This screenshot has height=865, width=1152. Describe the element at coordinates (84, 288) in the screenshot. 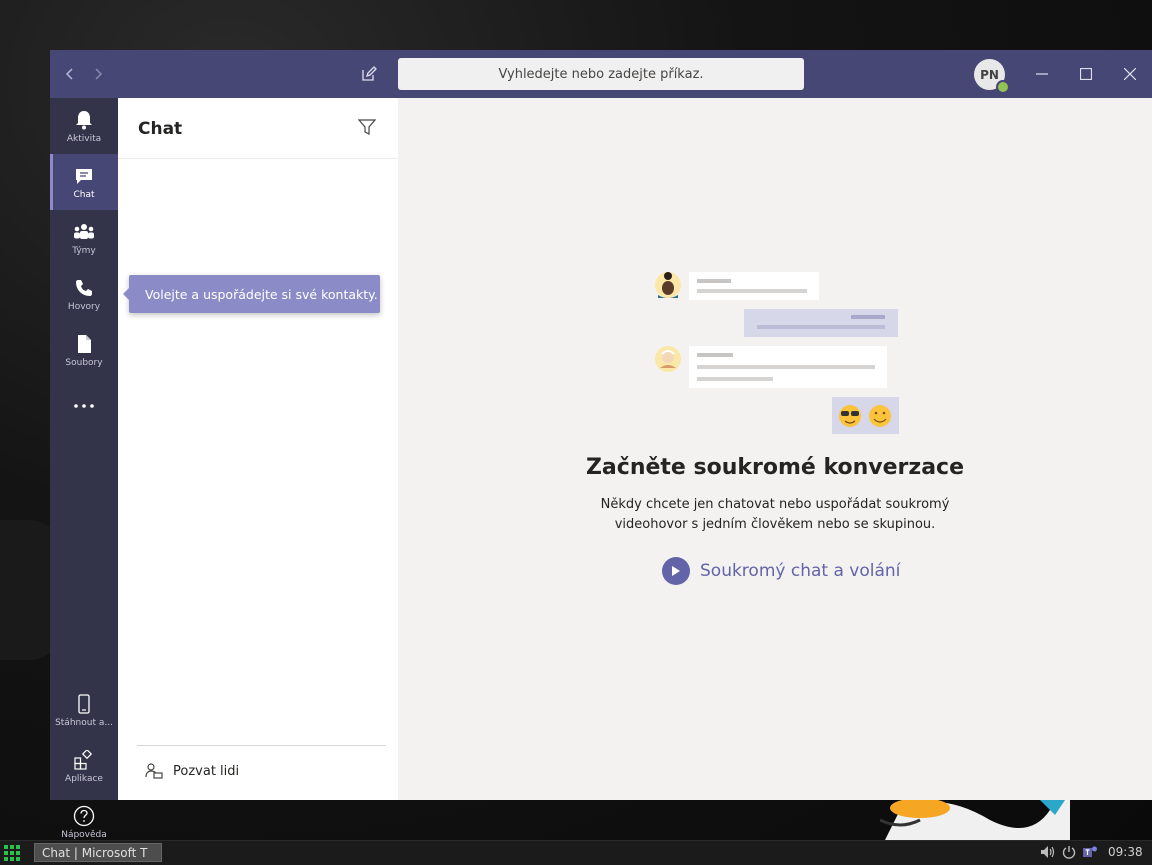

I see `phone-icon` at that location.